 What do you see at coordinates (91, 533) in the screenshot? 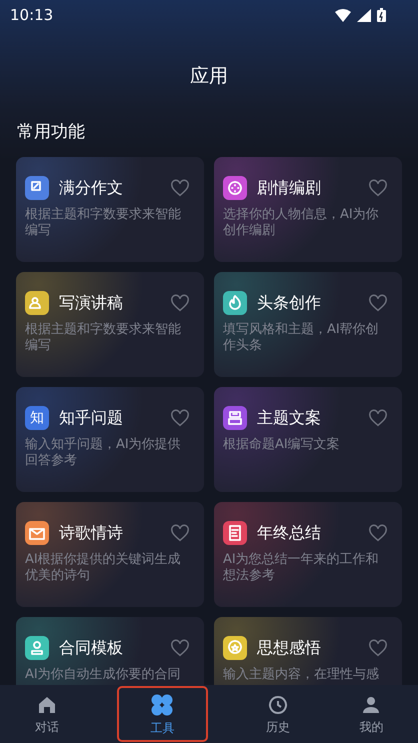
I see `card-title: 诗歌情诗` at bounding box center [91, 533].